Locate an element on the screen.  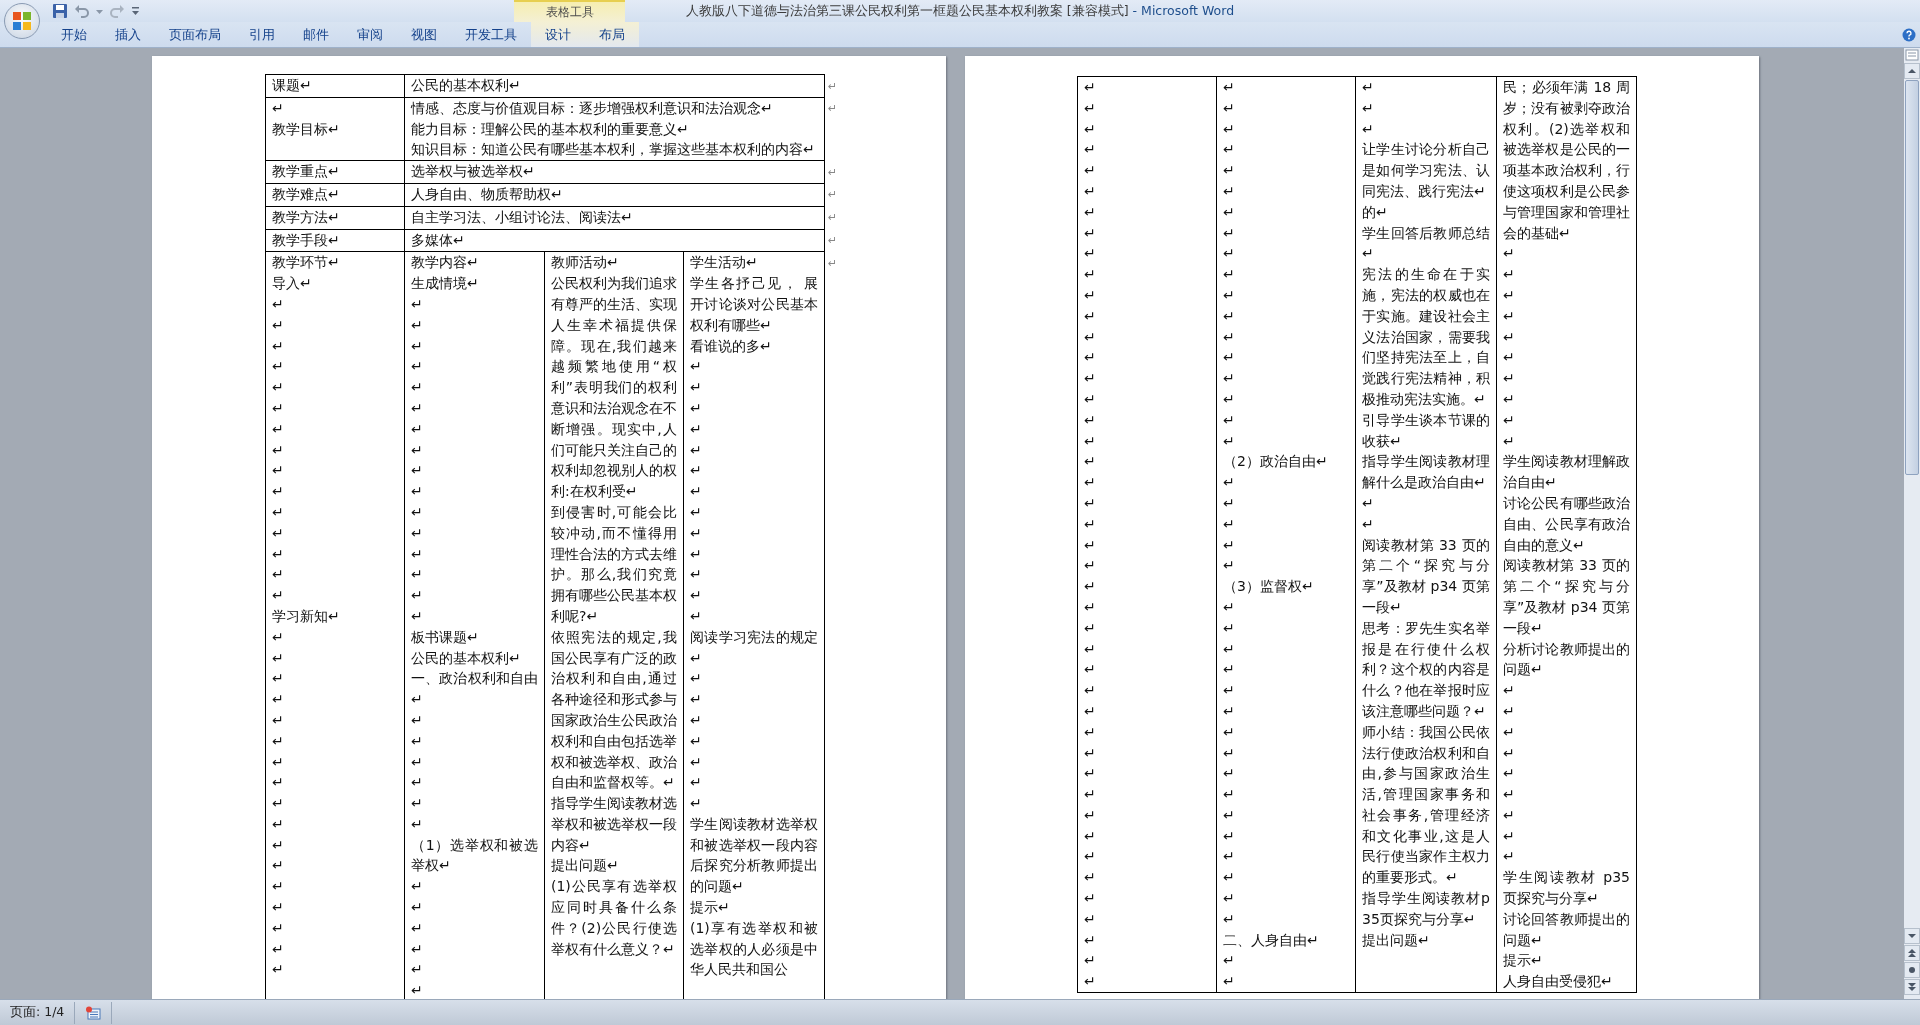
ribbon-tab: 设计 is located at coordinates (558, 34).